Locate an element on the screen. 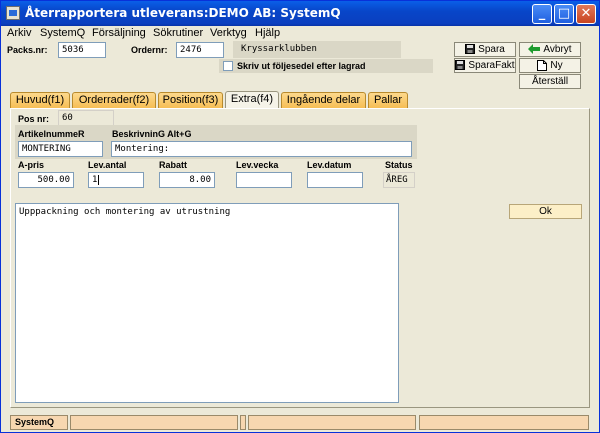 The height and width of the screenshot is (433, 600). a-pris-field: 500.00 is located at coordinates (46, 180).